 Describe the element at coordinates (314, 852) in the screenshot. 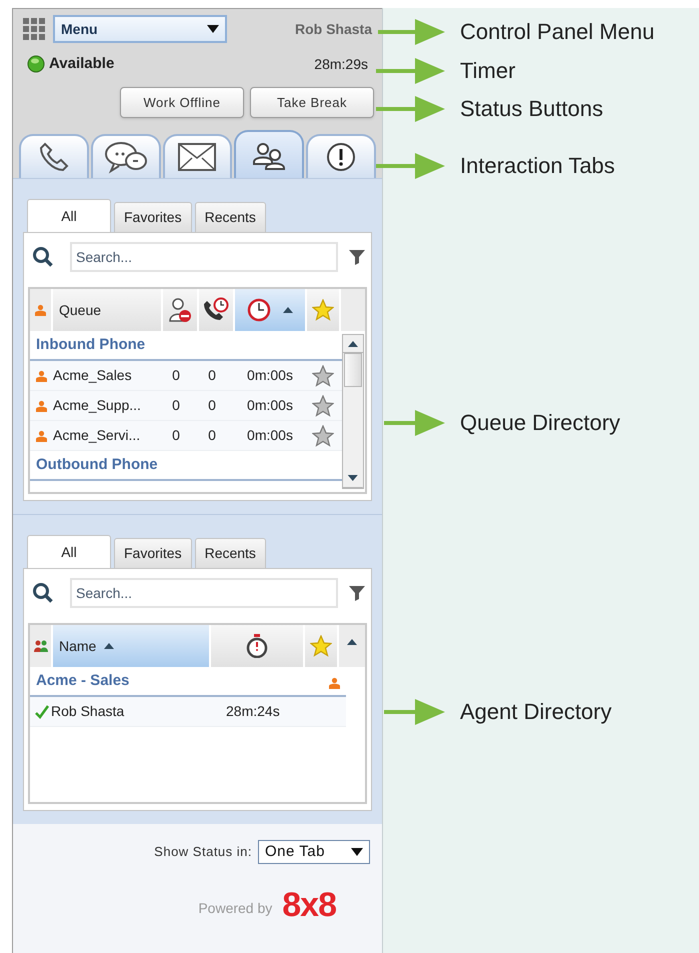

I see `show-status-dropdown: One Tab` at that location.